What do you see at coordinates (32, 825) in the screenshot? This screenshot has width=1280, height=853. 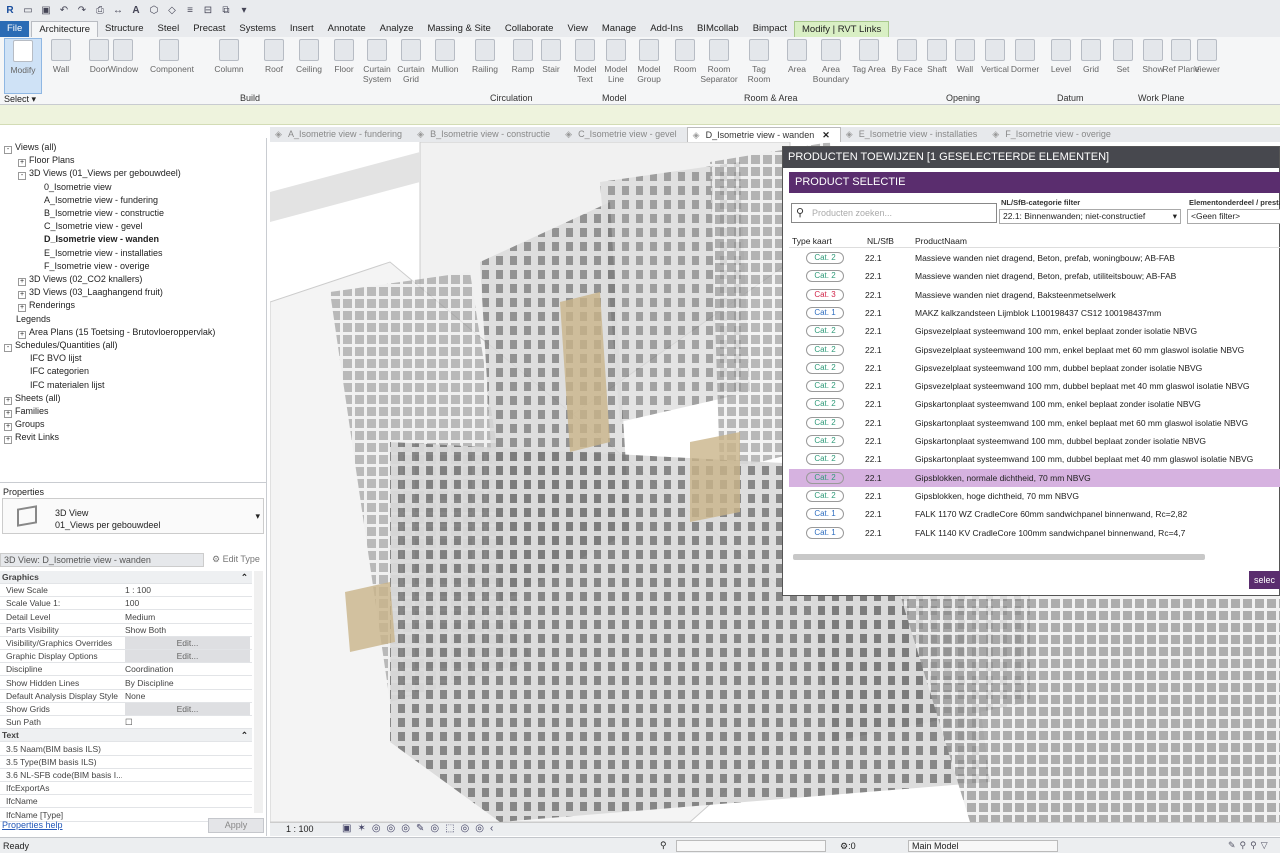 I see `properties-help-link: Properties help` at bounding box center [32, 825].